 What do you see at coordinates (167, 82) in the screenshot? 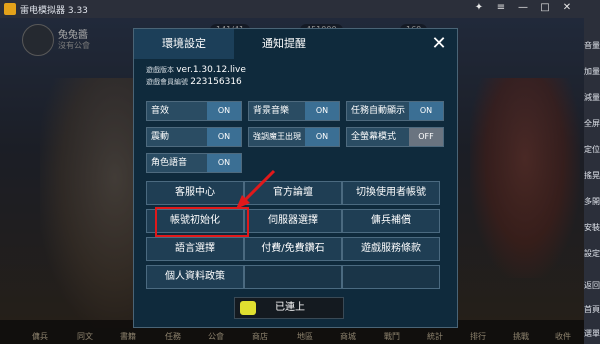
I see `member-label: 遊戲會員編號` at bounding box center [167, 82].